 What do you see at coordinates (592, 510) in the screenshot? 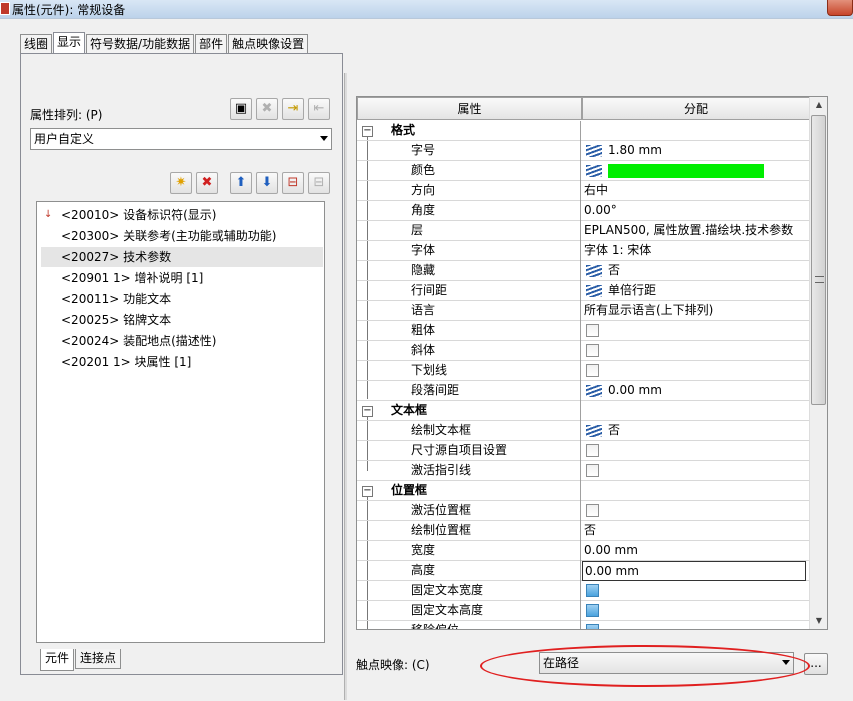
I see `activate-posbox-checkbox` at bounding box center [592, 510].